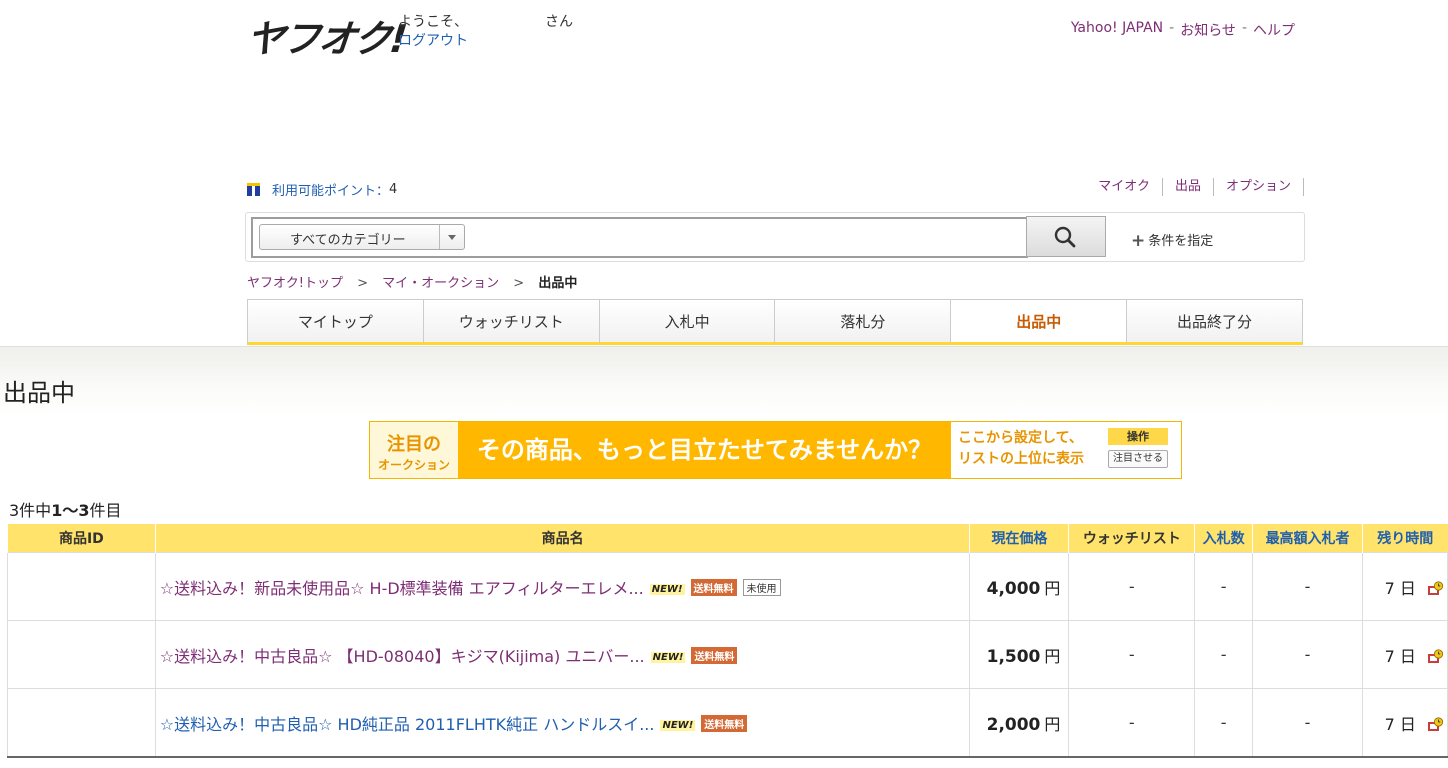  I want to click on top-links: Yahoo! JAPAN - お知らせ - ヘルプ, so click(1183, 30).